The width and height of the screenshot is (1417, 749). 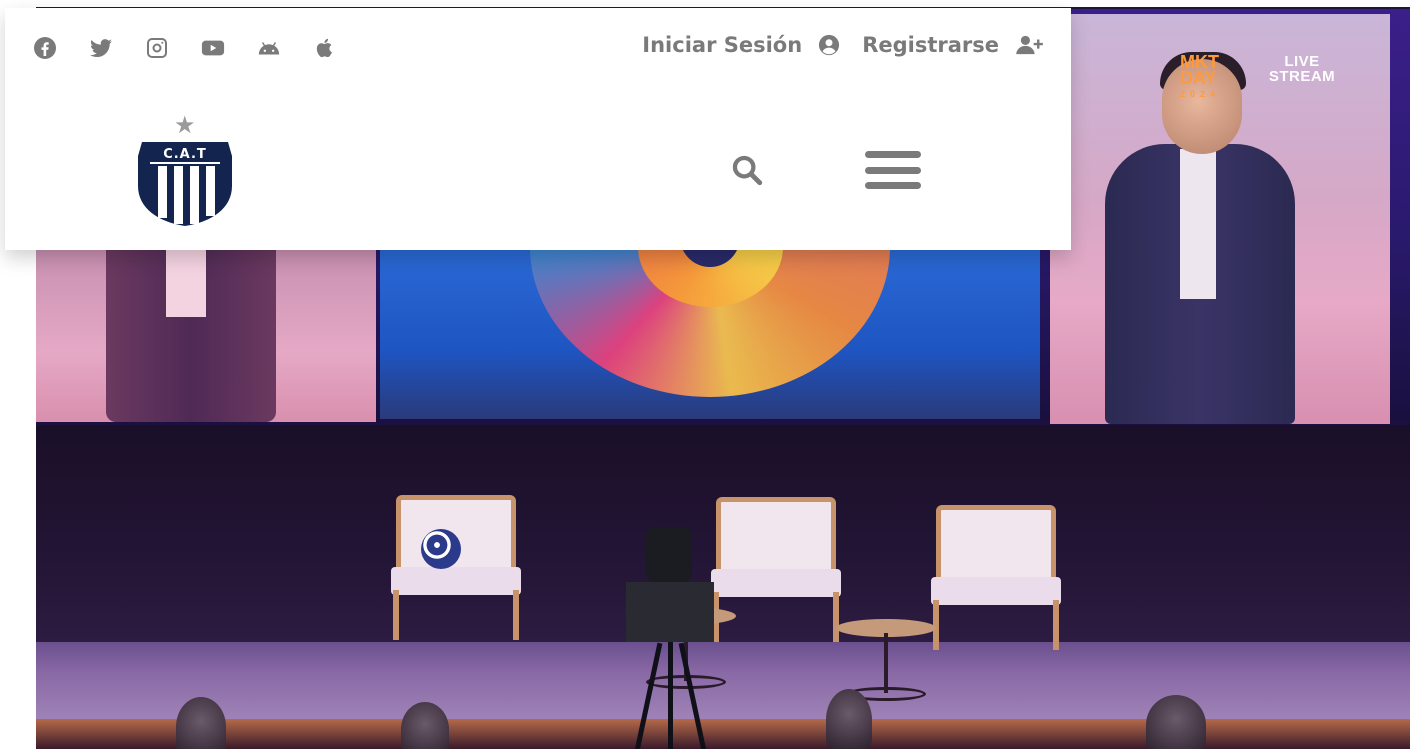 What do you see at coordinates (229, 48) in the screenshot?
I see `youtube-icon` at bounding box center [229, 48].